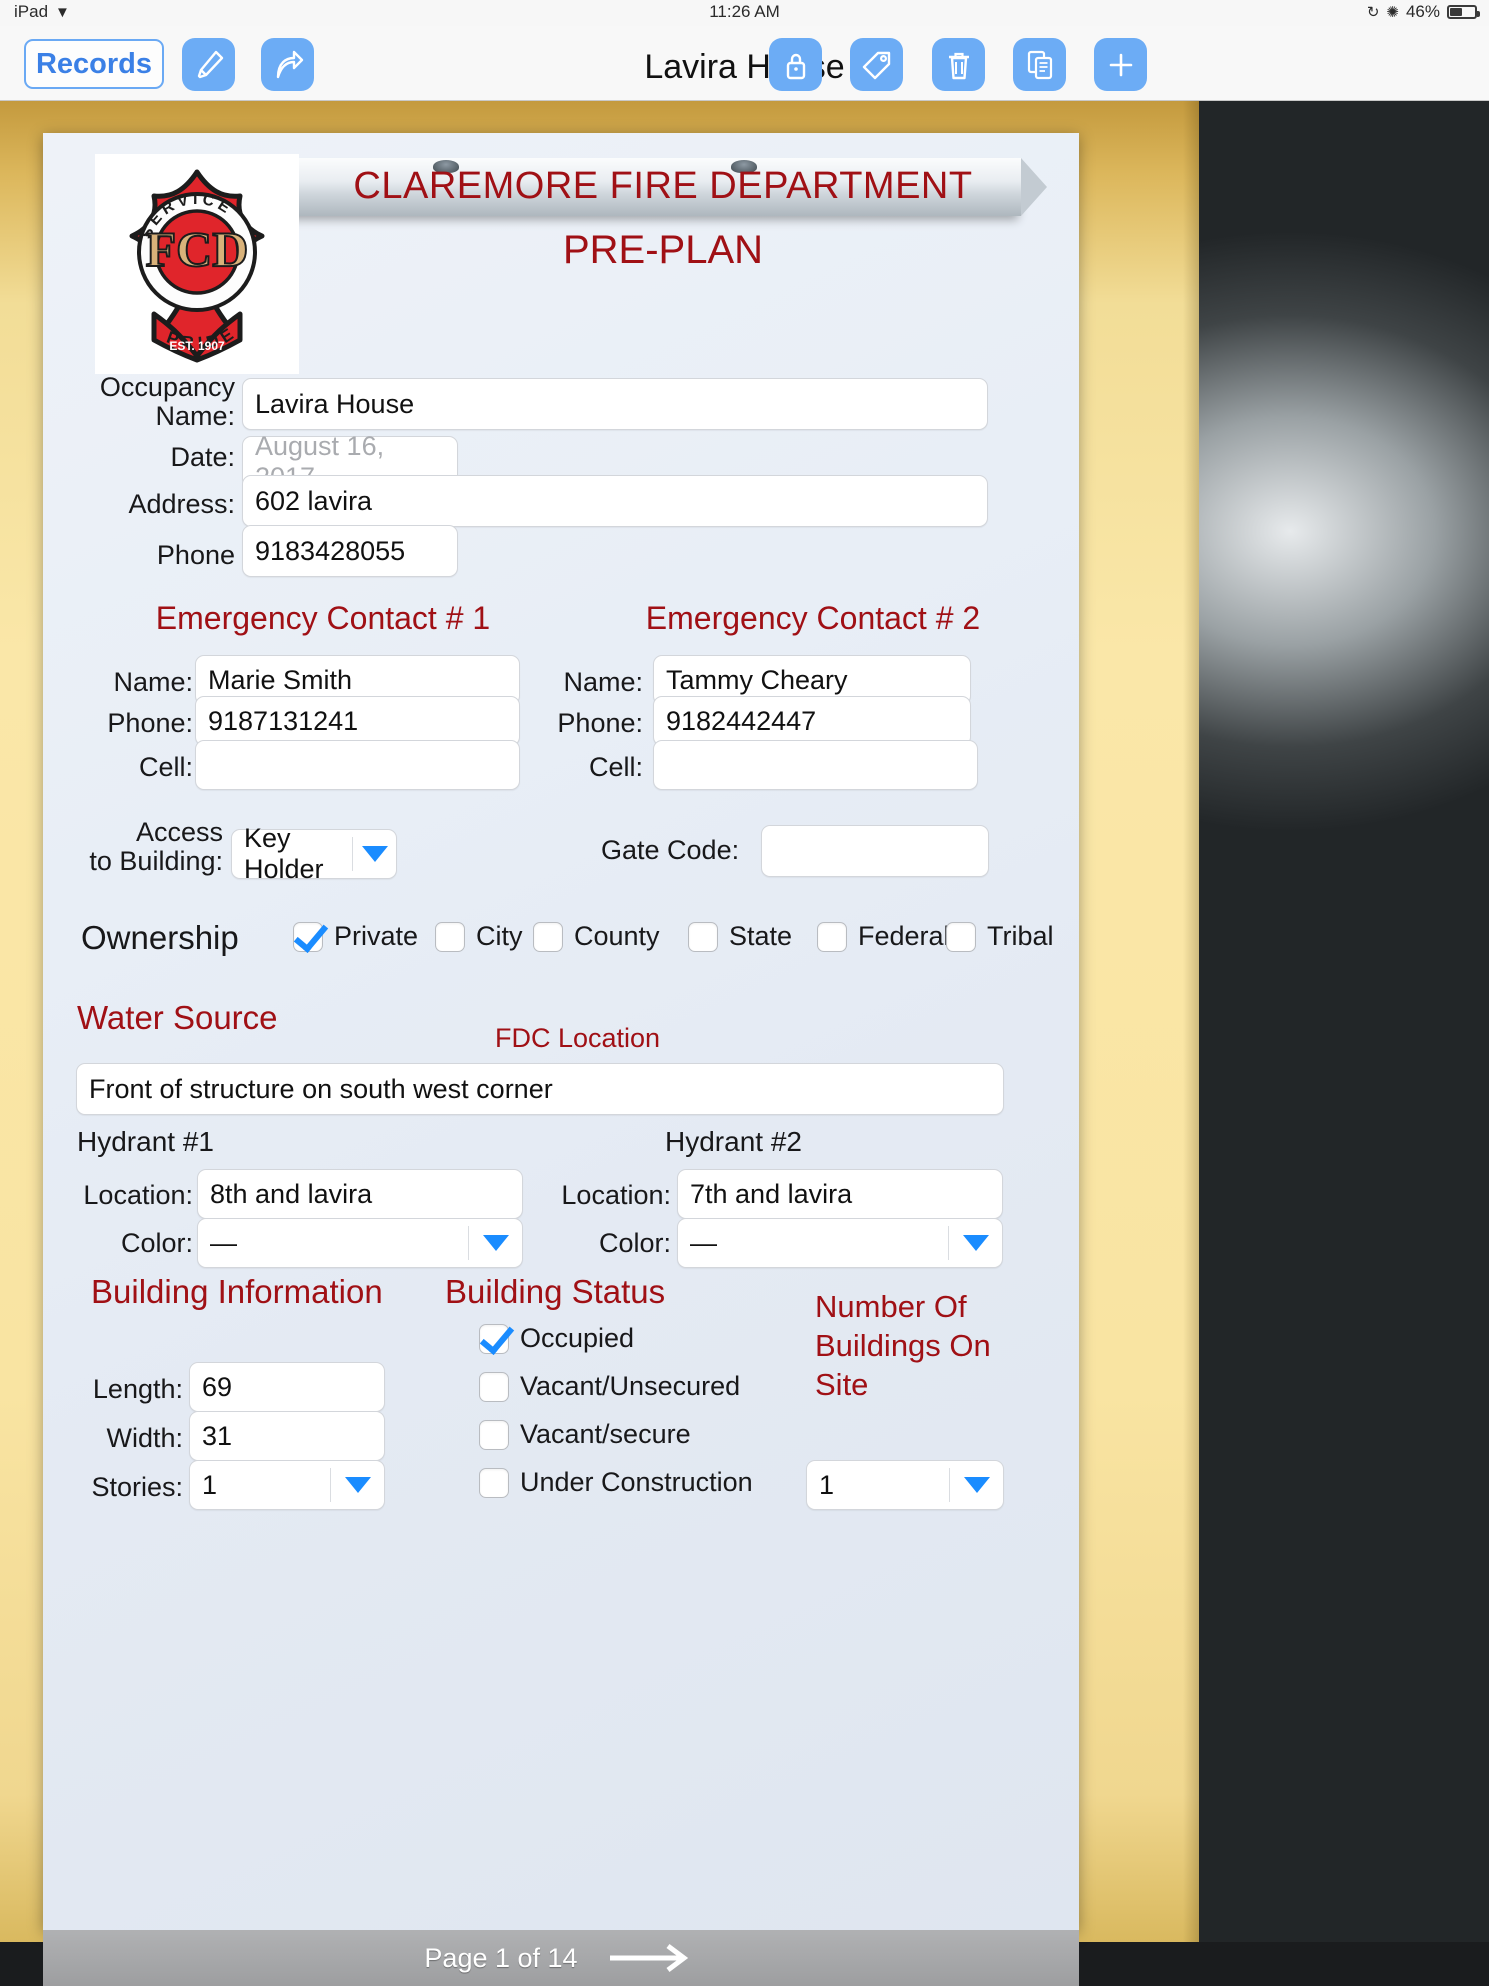  What do you see at coordinates (904, 936) in the screenshot?
I see `ownership-federal-label: Federal` at bounding box center [904, 936].